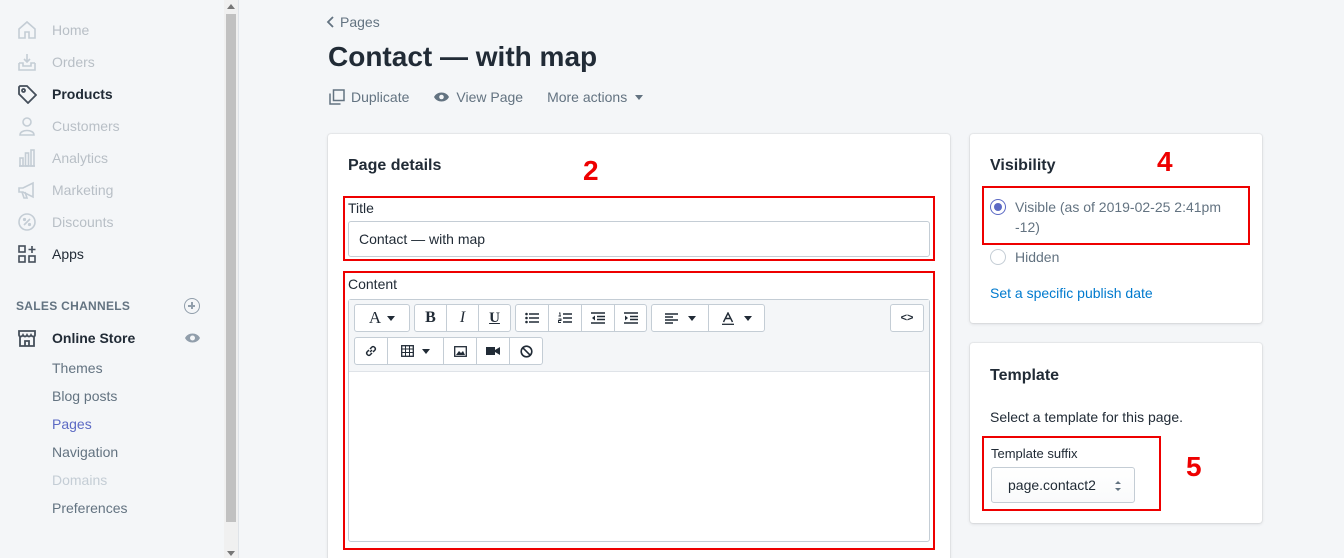 The height and width of the screenshot is (558, 1344). I want to click on page-actions: Duplicate View Page More actions, so click(498, 97).